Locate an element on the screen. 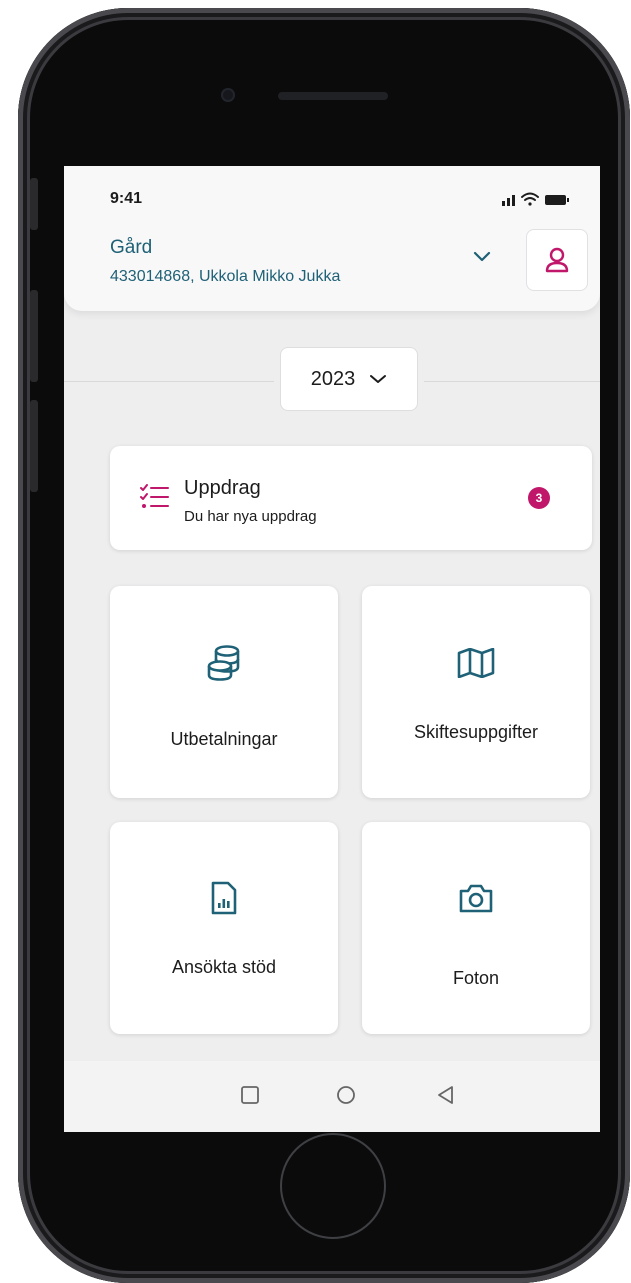 The height and width of the screenshot is (1283, 631). back-triangle-icon is located at coordinates (446, 1095).